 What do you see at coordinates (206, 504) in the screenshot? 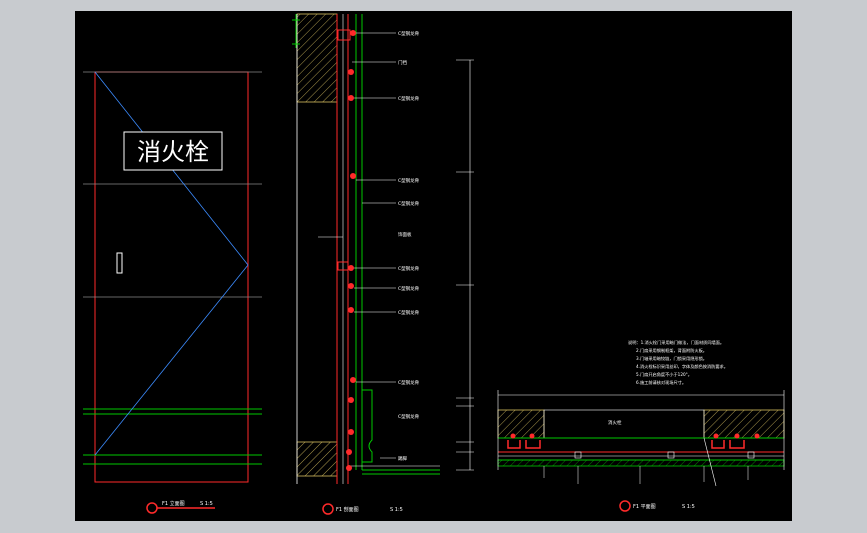
I see `elevation-scale: S 1:5` at bounding box center [206, 504].